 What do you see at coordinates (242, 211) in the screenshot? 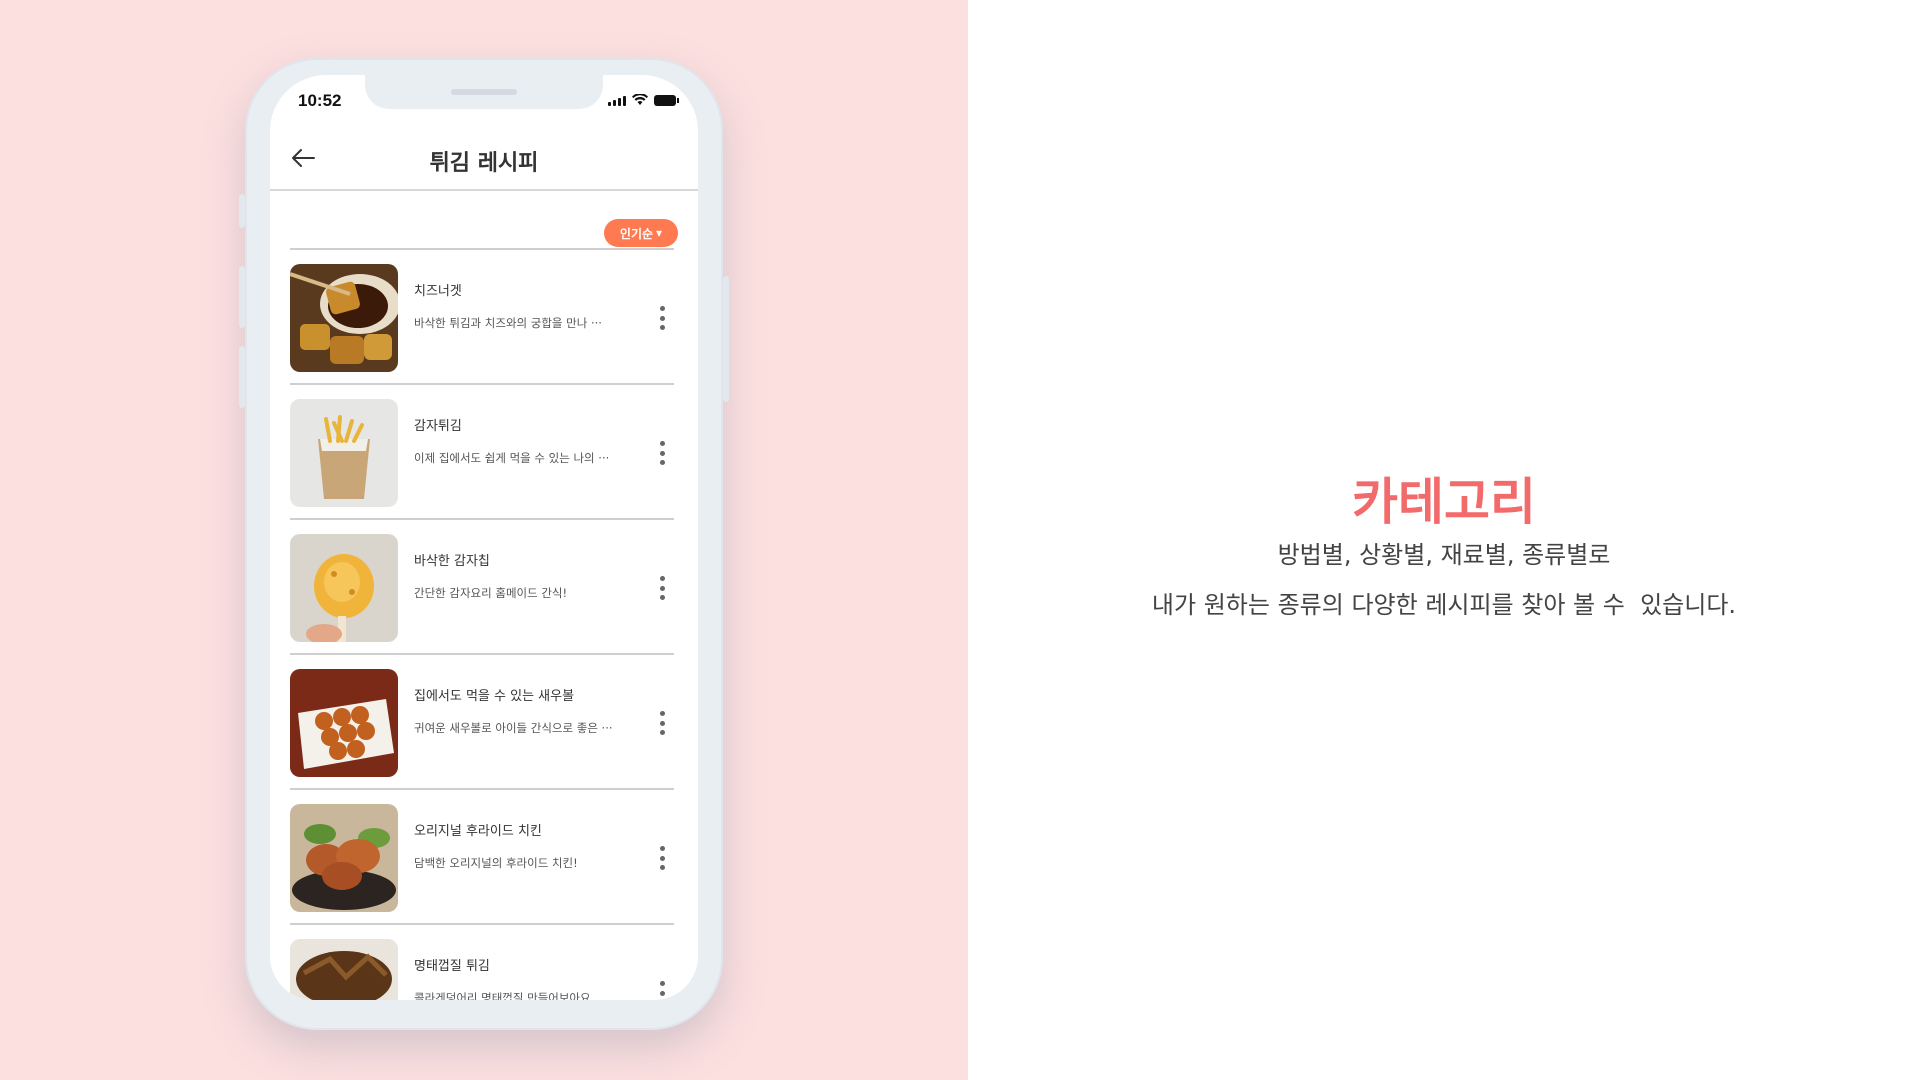
I see `phone-side-button` at bounding box center [242, 211].